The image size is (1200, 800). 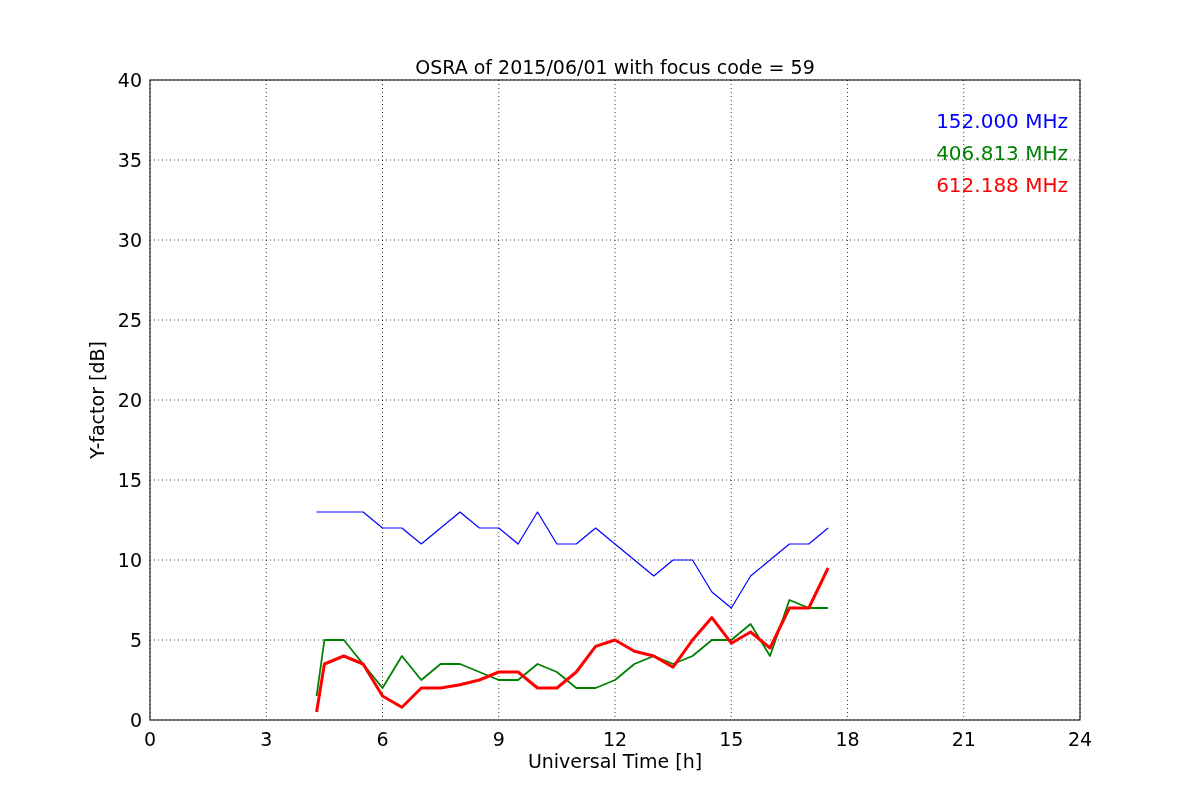 I want to click on y-tick-label: 40, so click(x=129, y=80).